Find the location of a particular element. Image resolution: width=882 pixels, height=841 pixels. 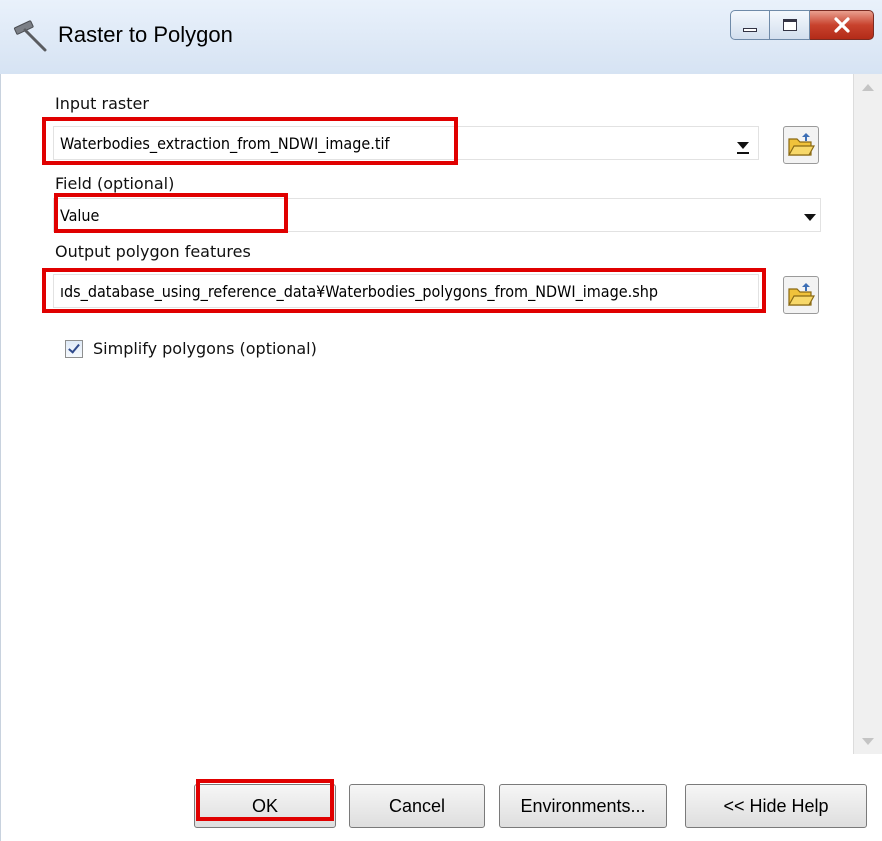

input-raster-dropdown is located at coordinates (743, 145).